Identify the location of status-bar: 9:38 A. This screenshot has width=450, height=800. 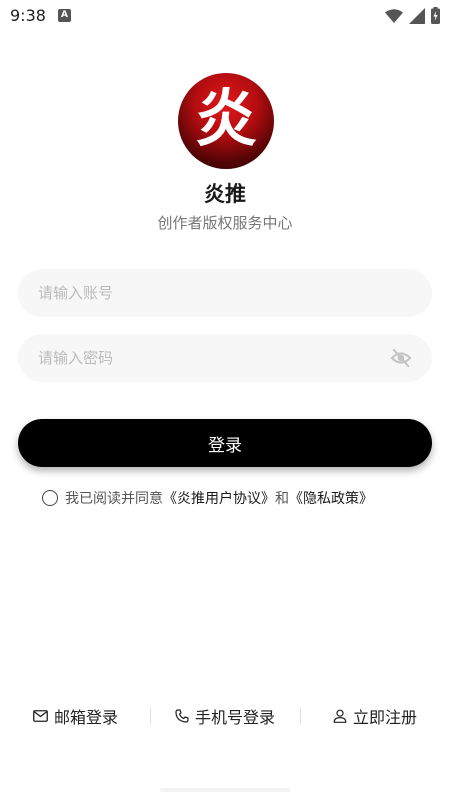
(225, 17).